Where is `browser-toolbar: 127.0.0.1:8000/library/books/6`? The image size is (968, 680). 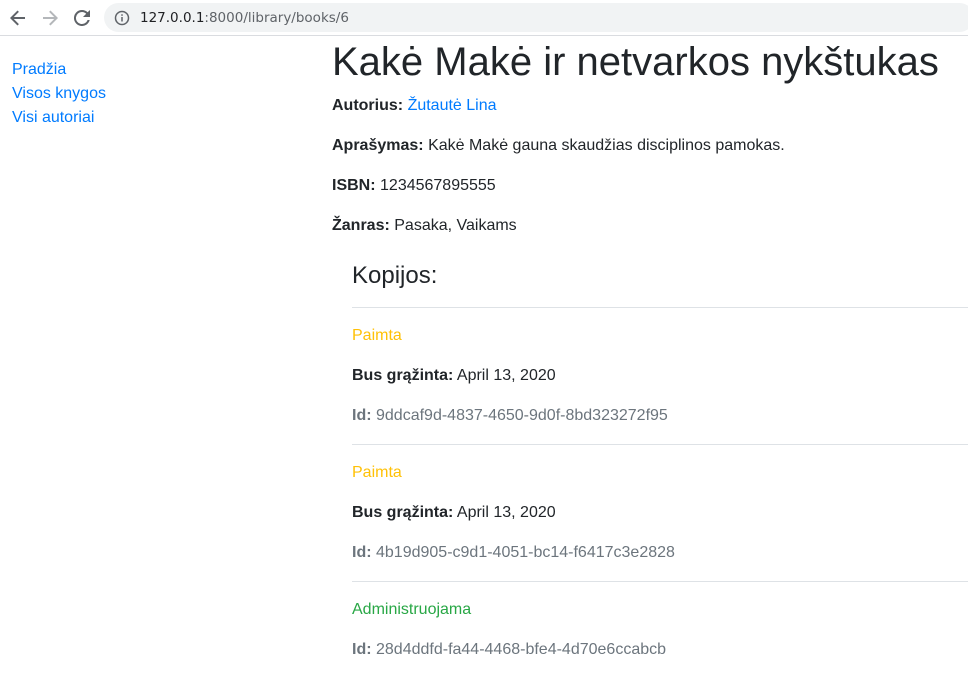
browser-toolbar: 127.0.0.1:8000/library/books/6 is located at coordinates (484, 18).